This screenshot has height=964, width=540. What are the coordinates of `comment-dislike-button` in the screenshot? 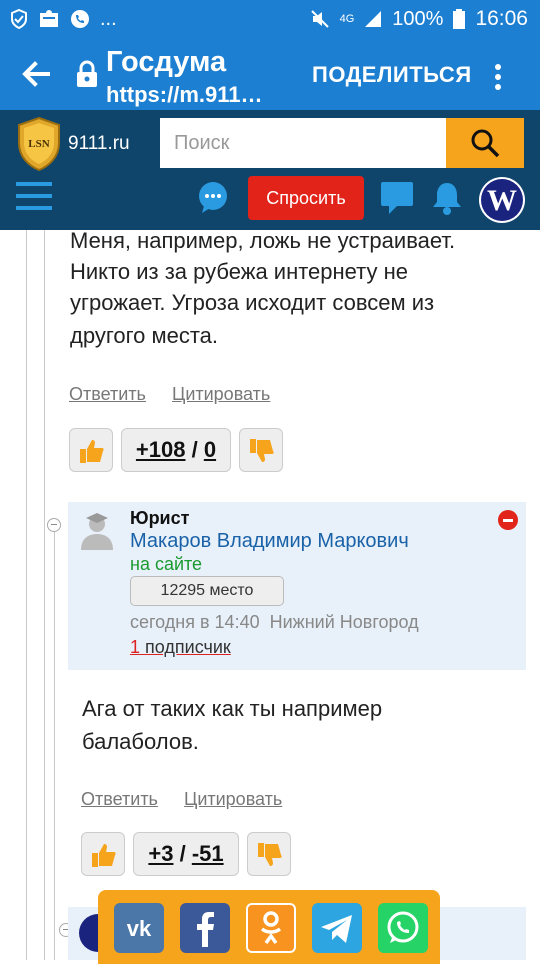 It's located at (269, 854).